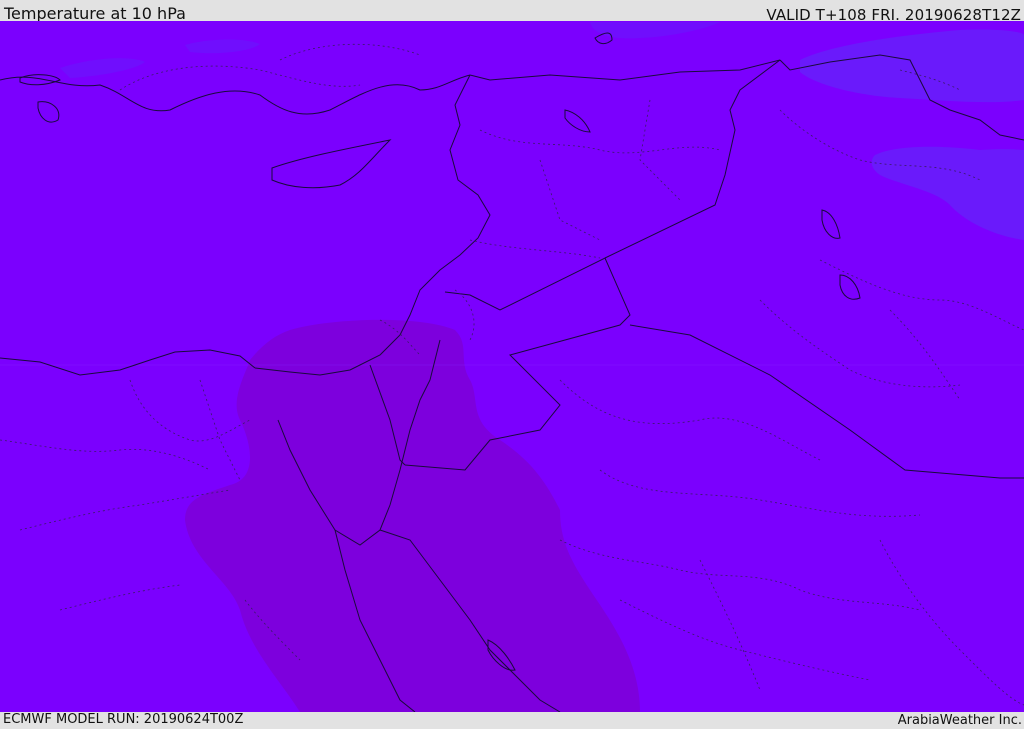 The width and height of the screenshot is (1024, 729). What do you see at coordinates (123, 719) in the screenshot?
I see `model-run-label: ECMWF MODEL RUN: 20190624T00Z` at bounding box center [123, 719].